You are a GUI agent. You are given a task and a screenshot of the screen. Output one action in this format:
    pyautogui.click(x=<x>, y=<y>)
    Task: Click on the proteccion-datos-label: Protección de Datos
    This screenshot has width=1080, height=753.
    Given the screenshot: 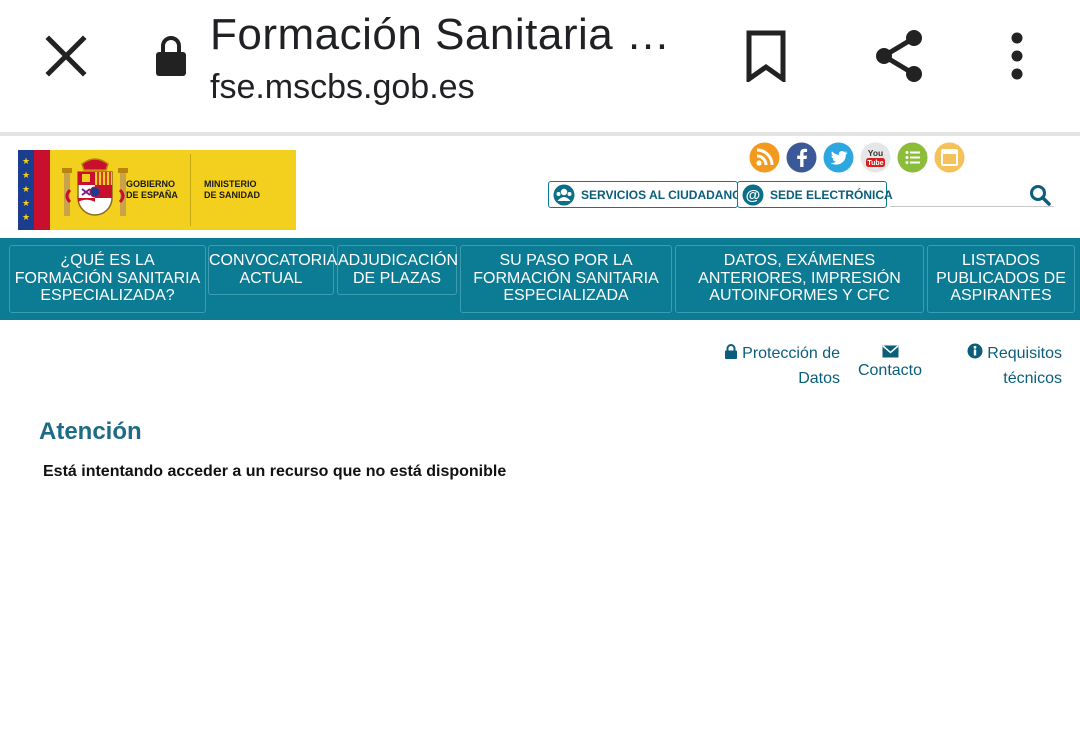 What is the action you would take?
    pyautogui.click(x=791, y=366)
    